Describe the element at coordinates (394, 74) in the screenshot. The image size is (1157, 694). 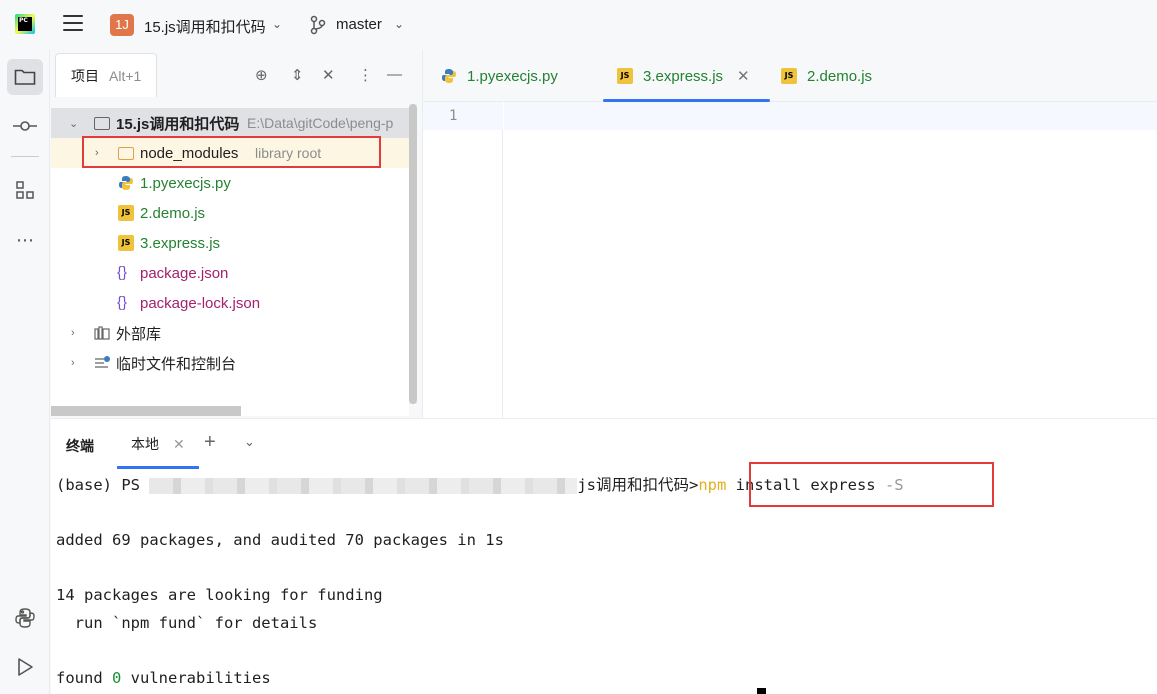
I see `hide-panel-icon: —` at that location.